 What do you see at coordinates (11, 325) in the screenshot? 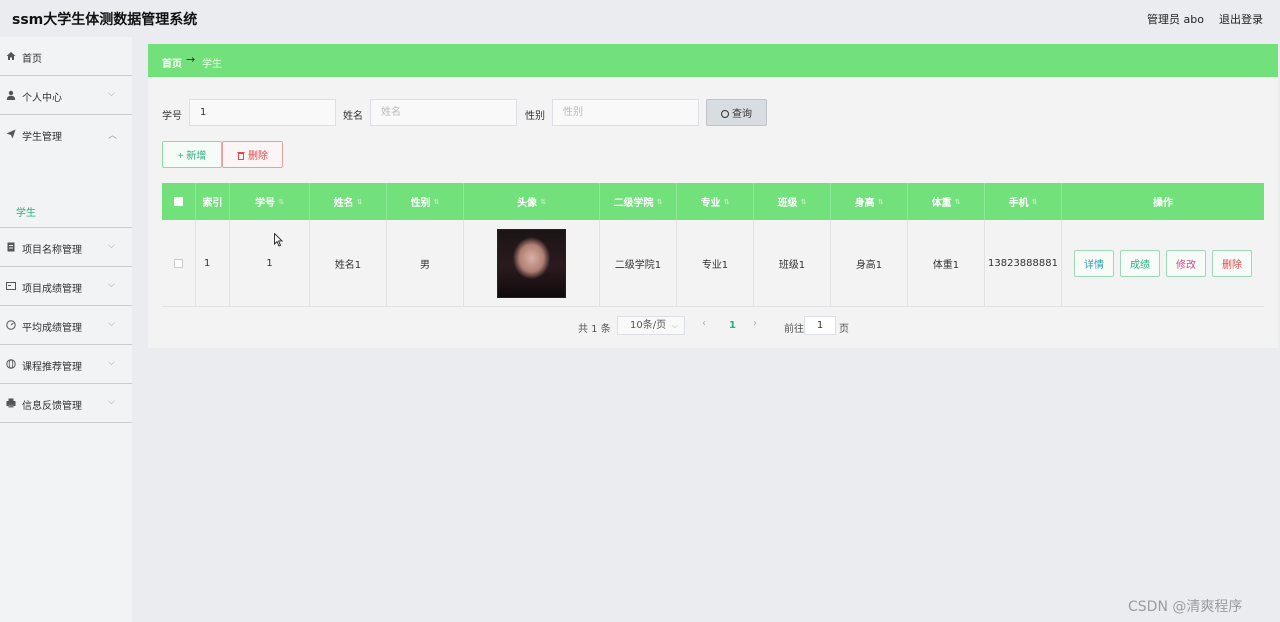
I see `gauge-icon` at bounding box center [11, 325].